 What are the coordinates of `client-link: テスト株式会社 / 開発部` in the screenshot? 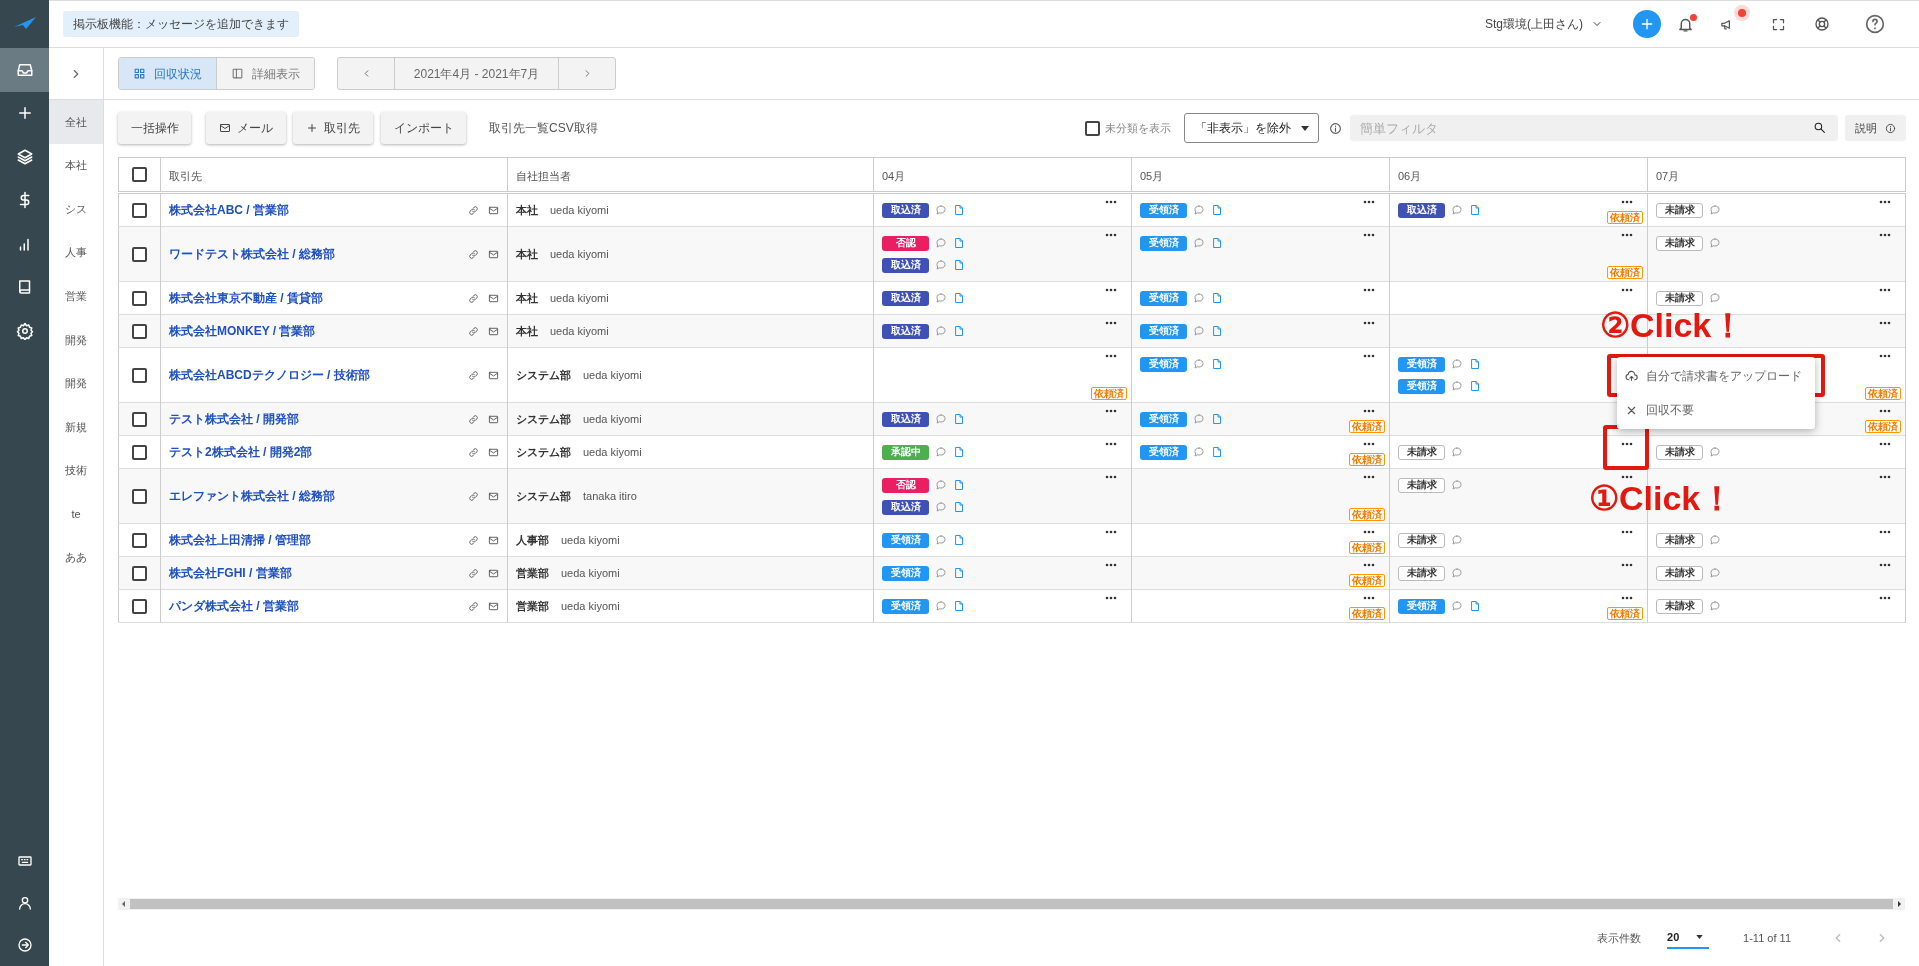 It's located at (234, 419).